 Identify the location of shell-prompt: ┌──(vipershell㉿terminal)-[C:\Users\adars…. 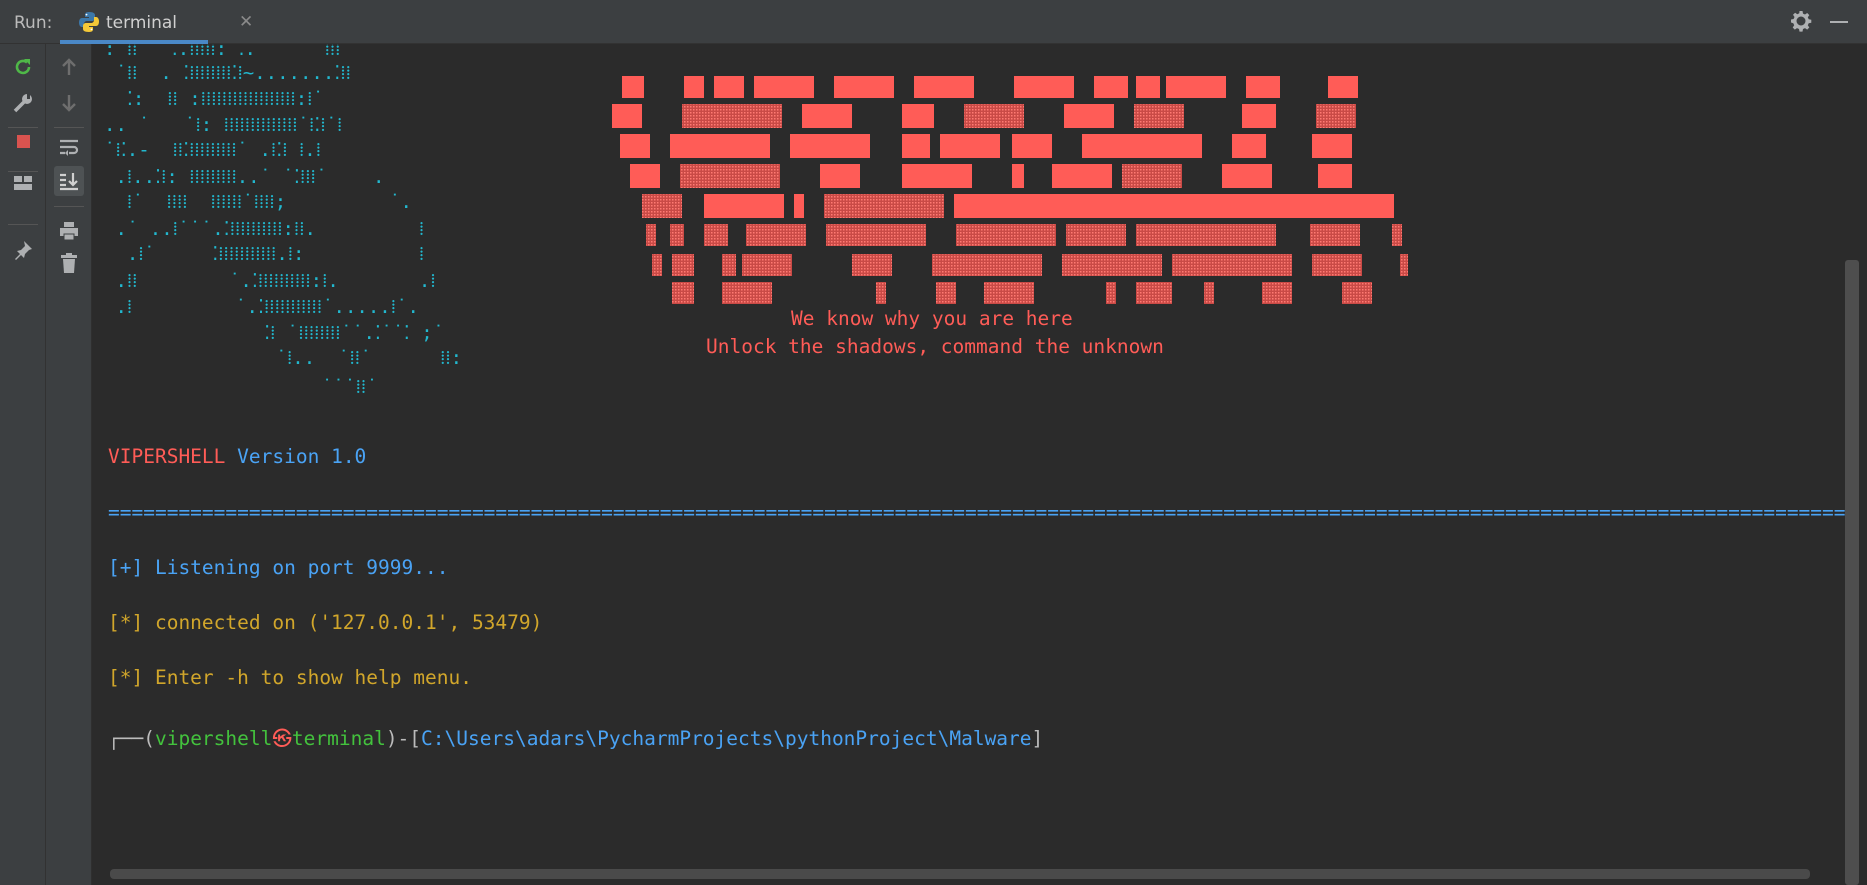
(575, 736).